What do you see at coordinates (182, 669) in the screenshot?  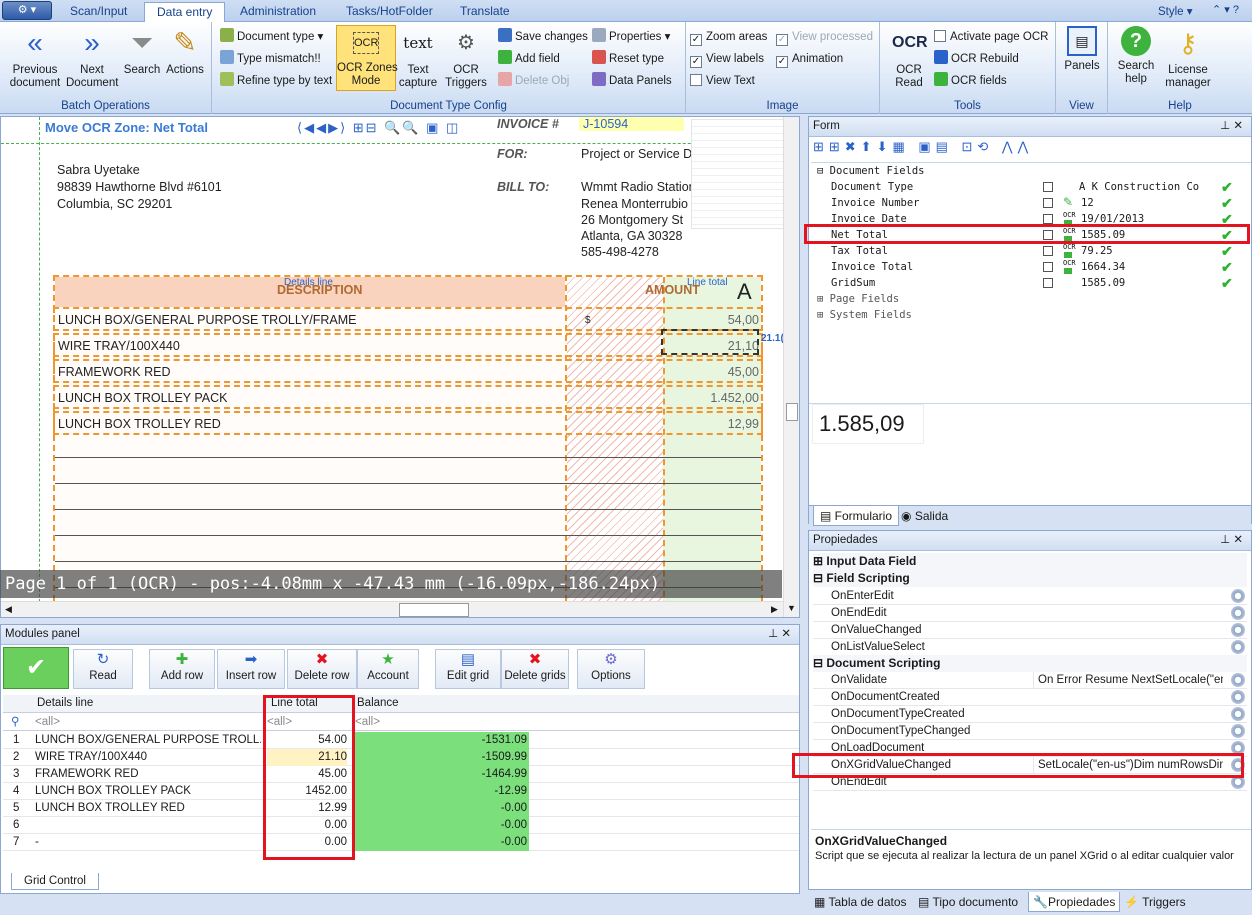 I see `add-row-button: ✚ Add row` at bounding box center [182, 669].